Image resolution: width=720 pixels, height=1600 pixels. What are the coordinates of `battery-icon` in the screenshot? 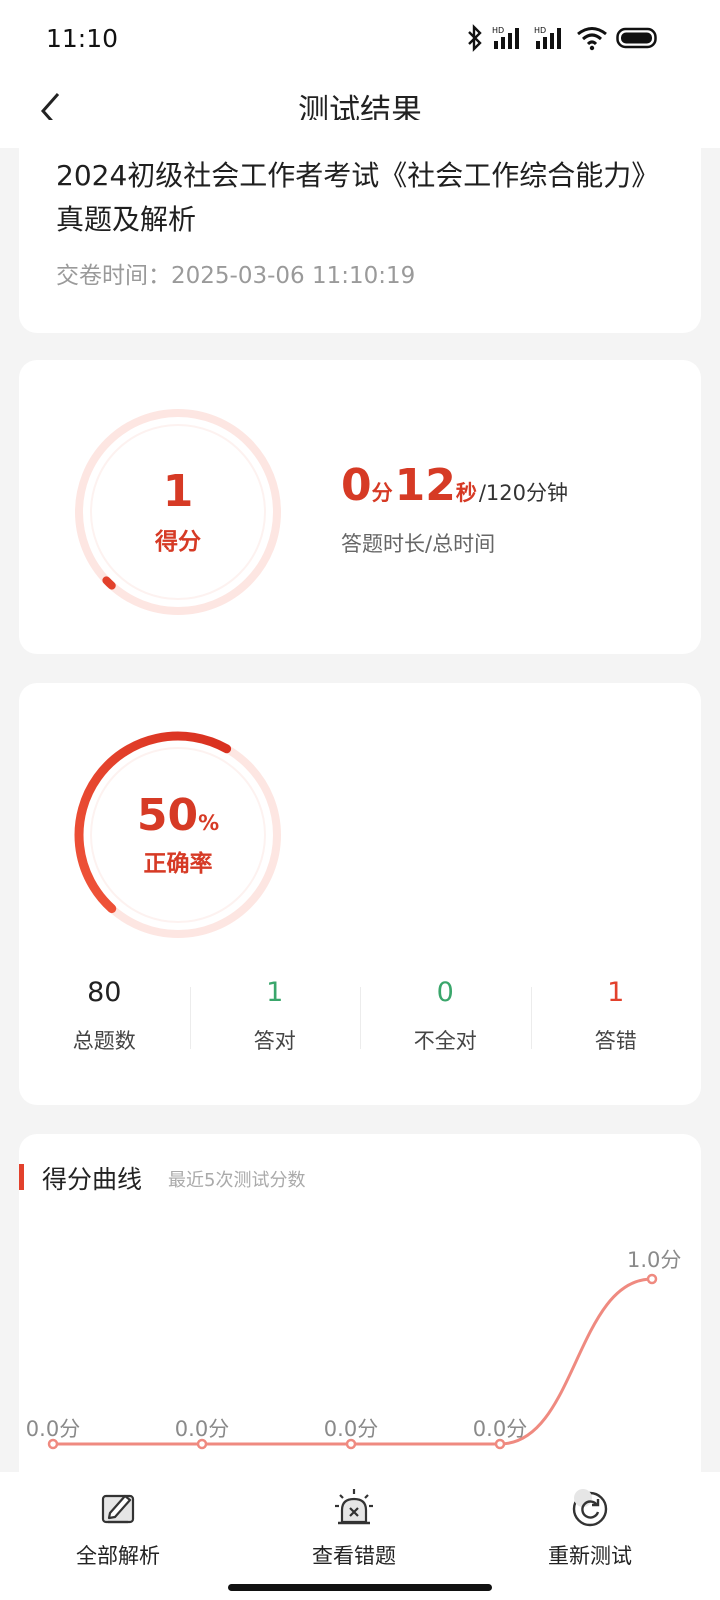 It's located at (636, 38).